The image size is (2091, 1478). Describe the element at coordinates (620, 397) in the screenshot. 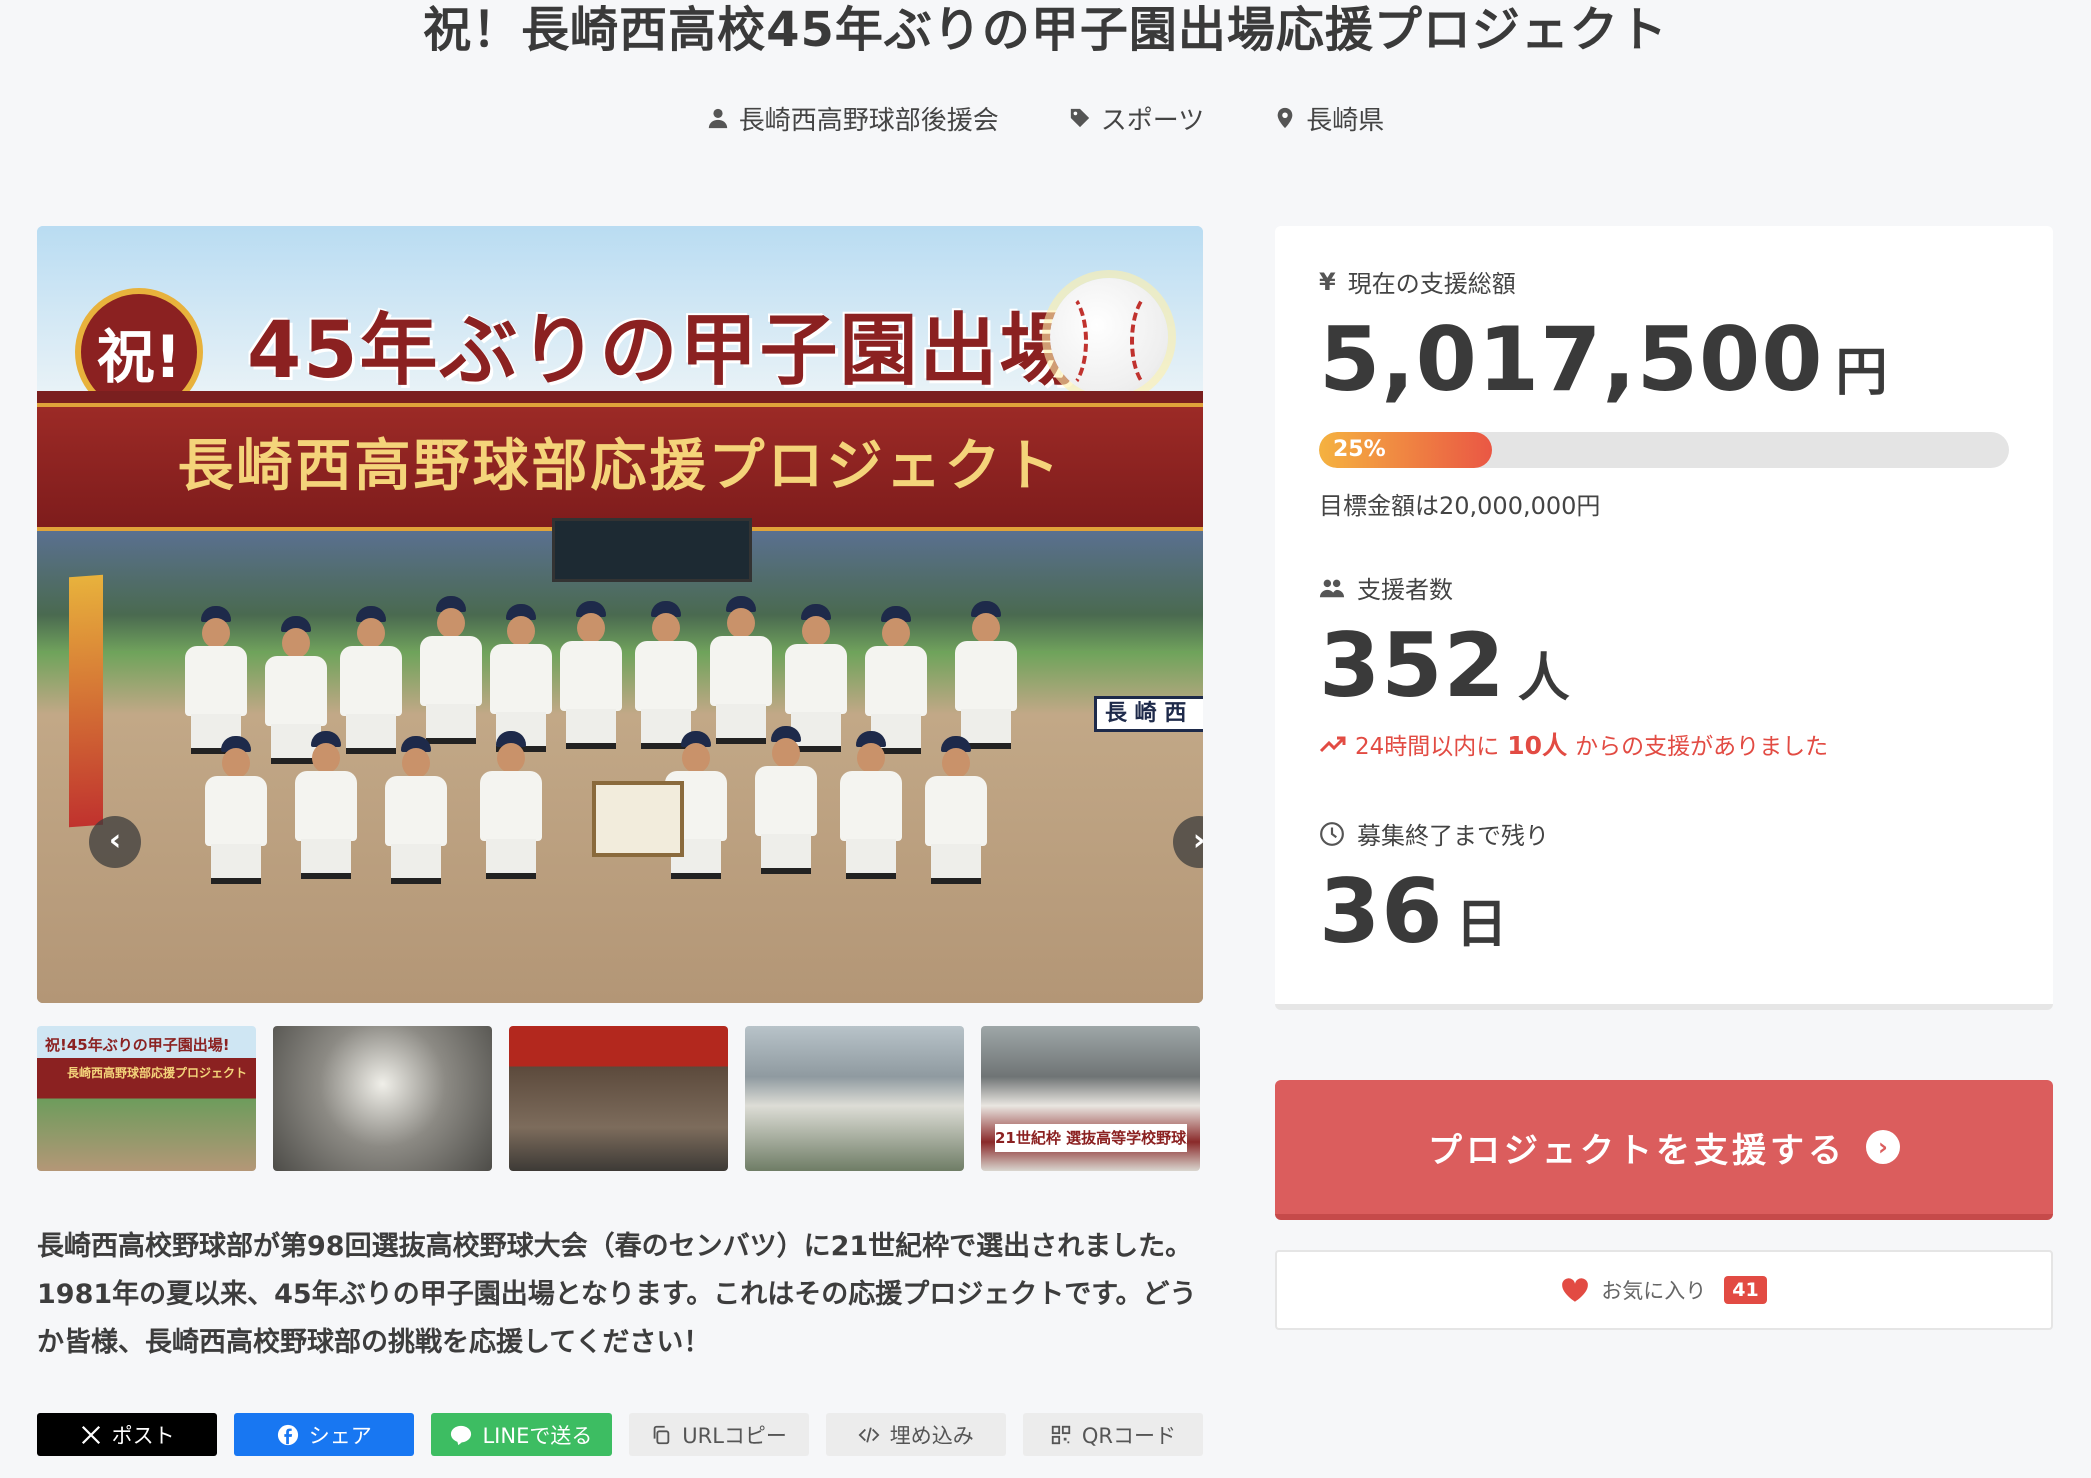

I see `hero-band-top` at that location.